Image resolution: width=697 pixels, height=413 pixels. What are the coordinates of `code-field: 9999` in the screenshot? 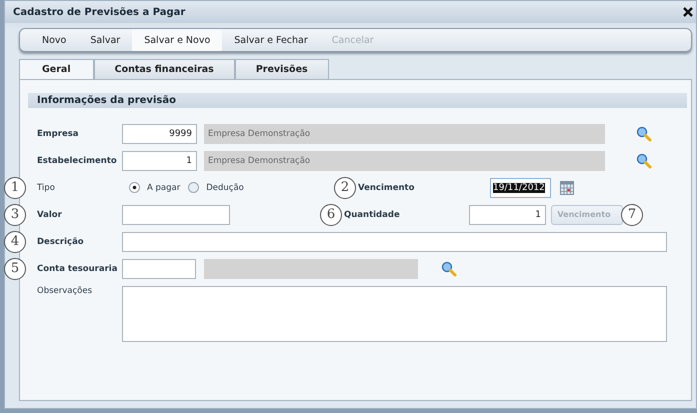 It's located at (159, 134).